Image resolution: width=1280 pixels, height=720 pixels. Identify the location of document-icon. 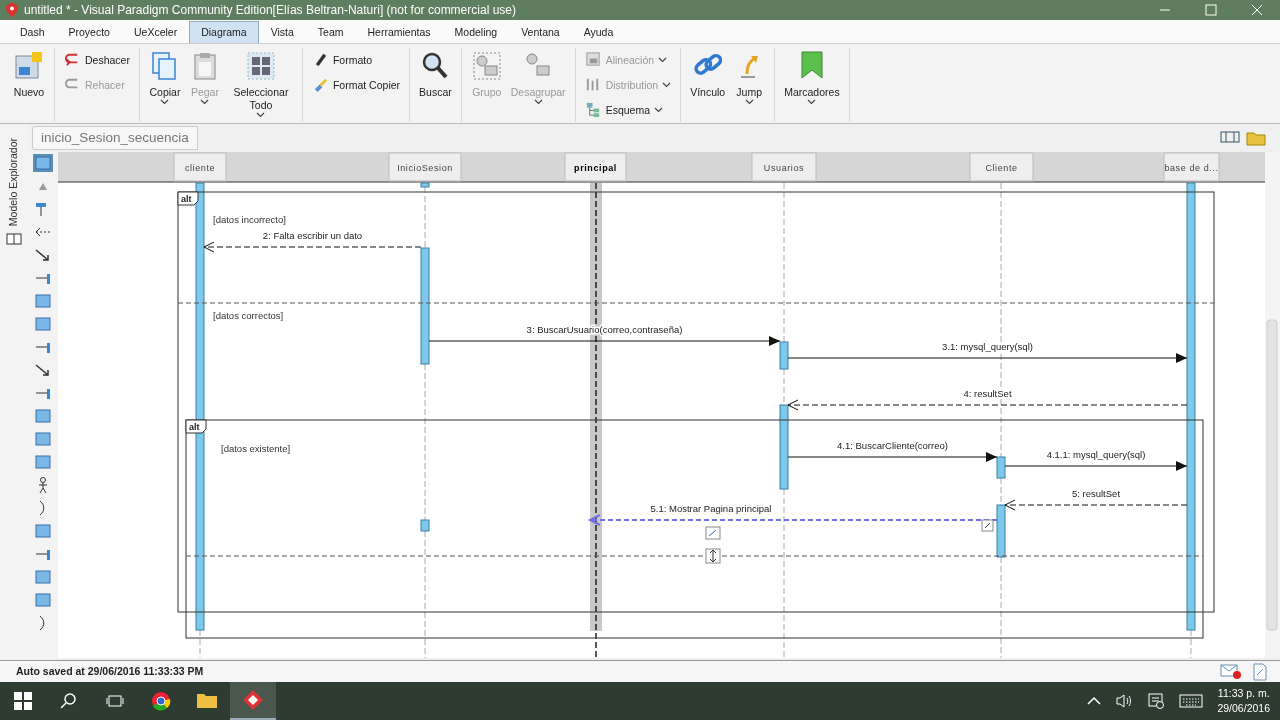
(1260, 671).